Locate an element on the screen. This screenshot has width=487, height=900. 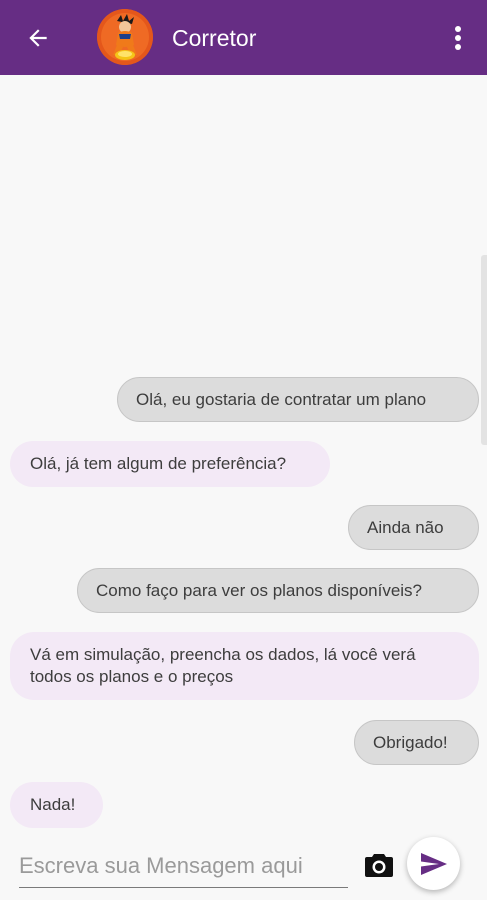
app-bar: Corretor is located at coordinates (243, 37).